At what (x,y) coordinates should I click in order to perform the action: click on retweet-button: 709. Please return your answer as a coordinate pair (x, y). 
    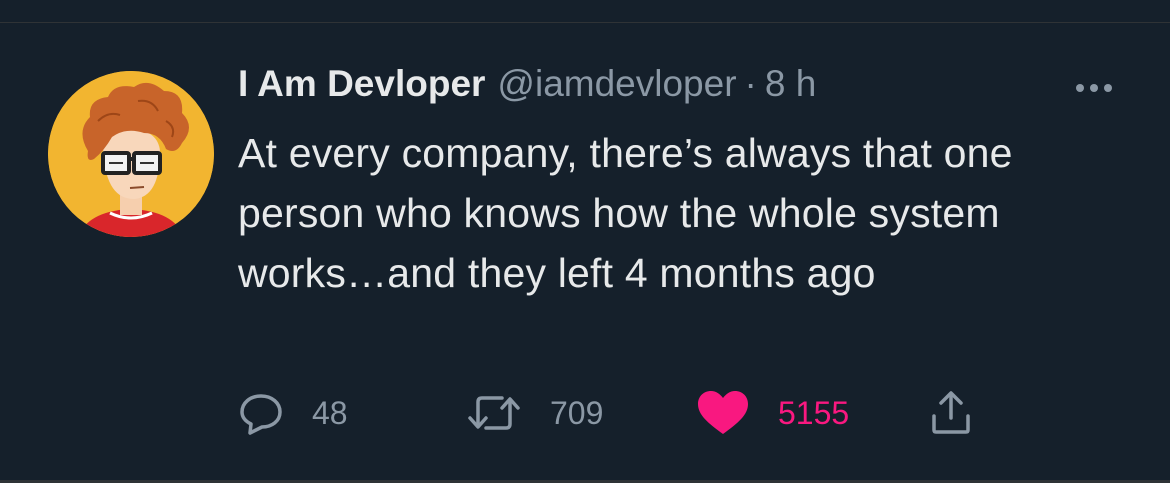
    Looking at the image, I should click on (534, 413).